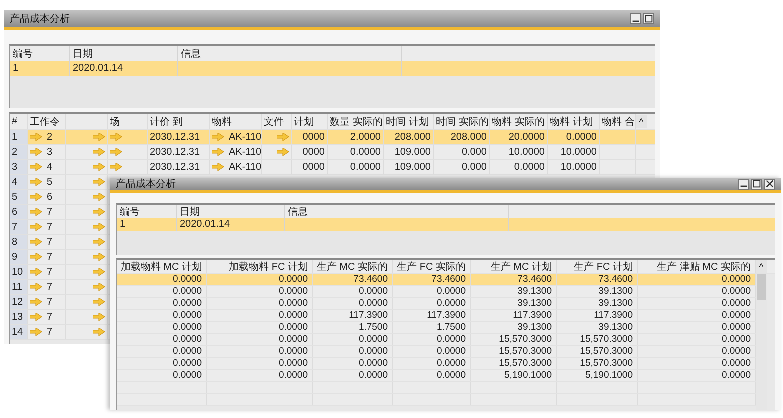 The height and width of the screenshot is (418, 783). I want to click on column-header: 计划, so click(304, 122).